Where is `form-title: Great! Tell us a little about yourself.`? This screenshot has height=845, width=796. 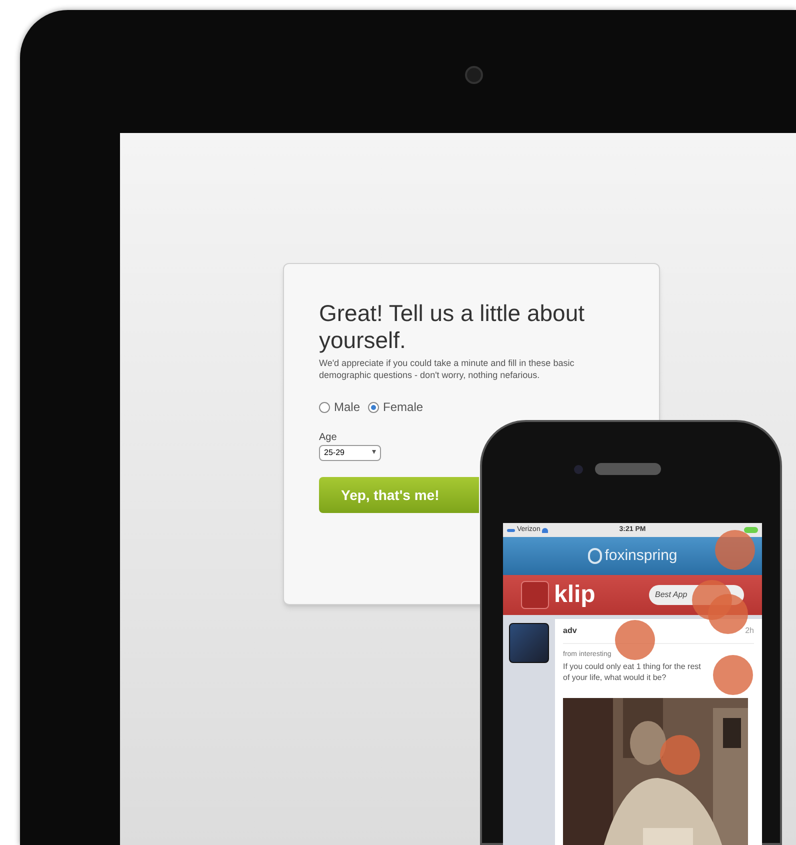 form-title: Great! Tell us a little about yourself. is located at coordinates (452, 327).